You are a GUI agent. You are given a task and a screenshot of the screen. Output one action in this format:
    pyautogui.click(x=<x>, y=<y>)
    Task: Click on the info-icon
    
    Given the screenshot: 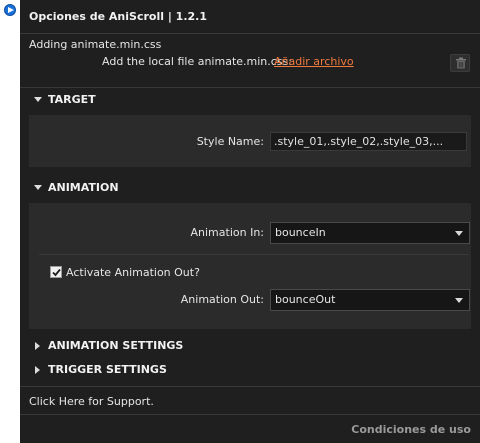 What is the action you would take?
    pyautogui.click(x=10, y=10)
    